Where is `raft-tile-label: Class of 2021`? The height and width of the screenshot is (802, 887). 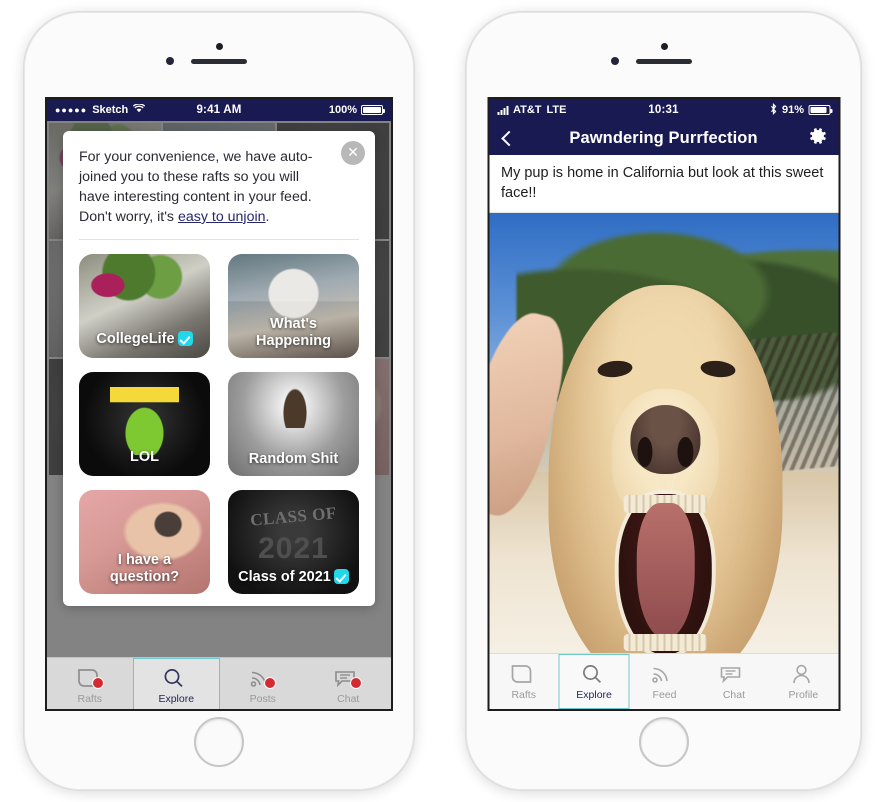
raft-tile-label: Class of 2021 is located at coordinates (293, 577).